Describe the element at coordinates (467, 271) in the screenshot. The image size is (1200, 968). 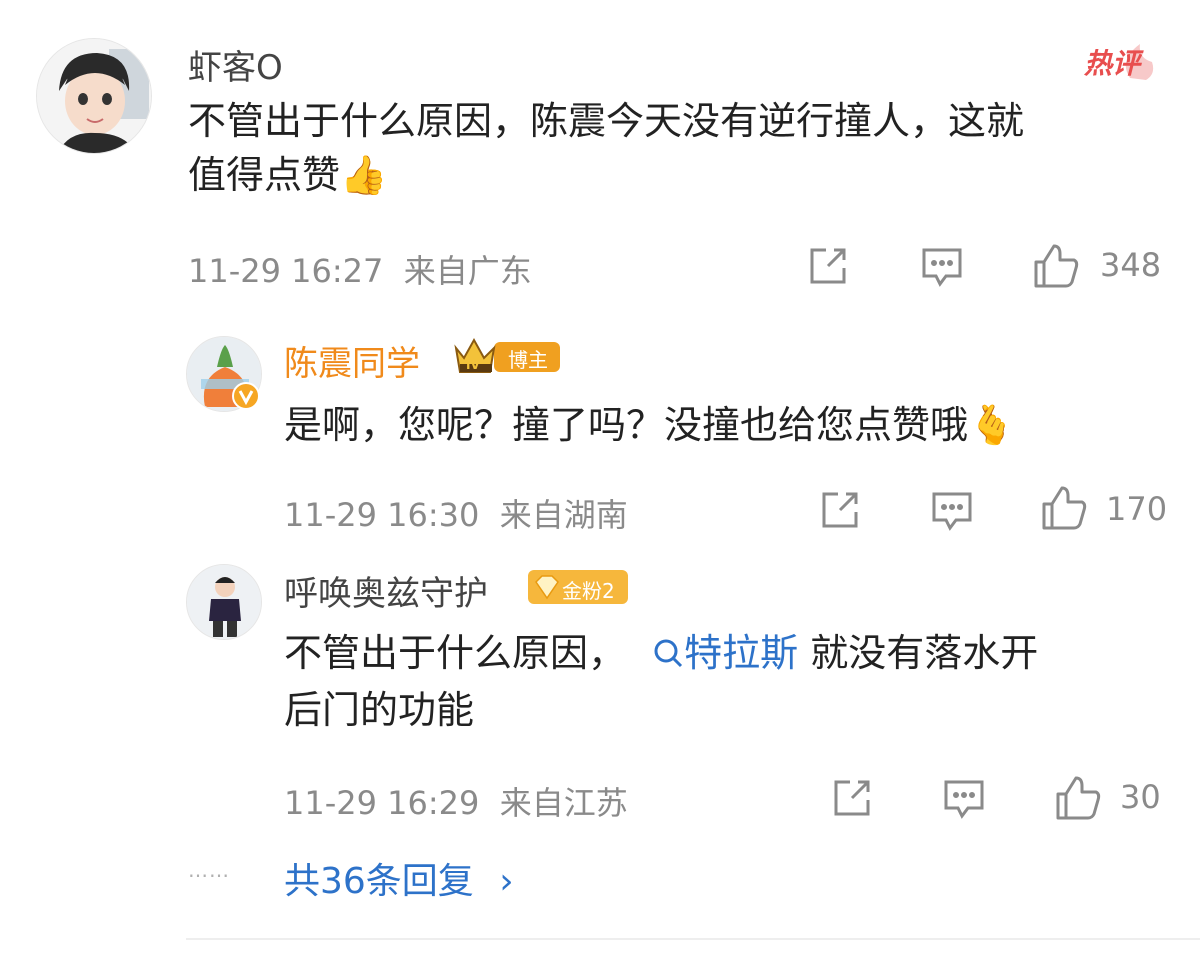
I see `location: 来自广东` at that location.